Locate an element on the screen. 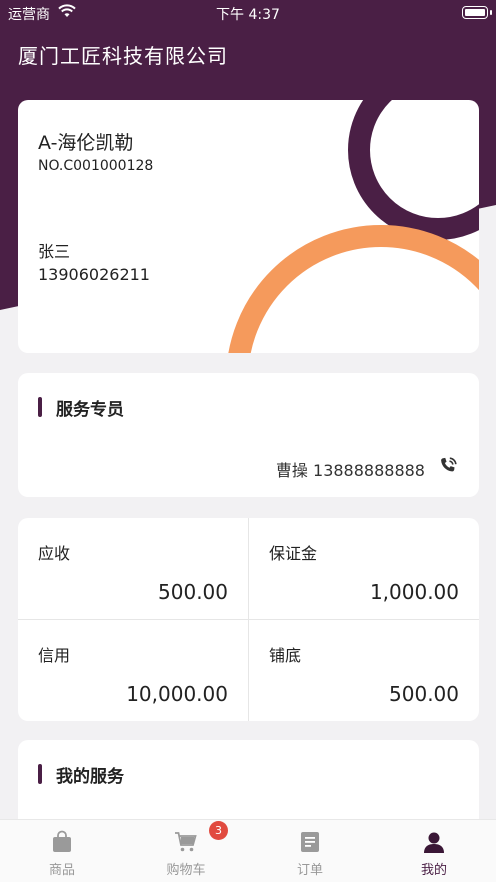 This screenshot has height=882, width=496. base-cell: 铺底 500.00 is located at coordinates (364, 670).